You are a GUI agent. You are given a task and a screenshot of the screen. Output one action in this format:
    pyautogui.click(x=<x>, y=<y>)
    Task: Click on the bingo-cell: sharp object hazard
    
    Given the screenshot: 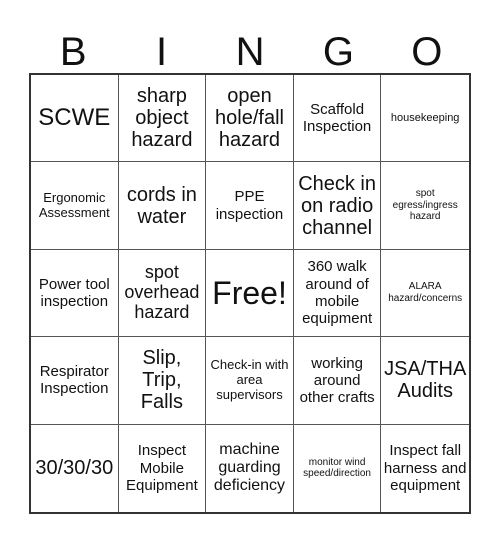 What is the action you would take?
    pyautogui.click(x=162, y=119)
    